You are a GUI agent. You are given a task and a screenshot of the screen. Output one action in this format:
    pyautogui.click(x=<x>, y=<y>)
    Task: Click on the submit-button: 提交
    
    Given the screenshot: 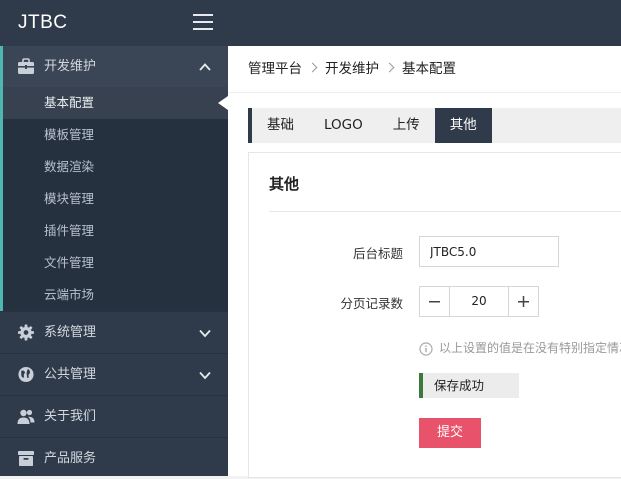 What is the action you would take?
    pyautogui.click(x=450, y=433)
    